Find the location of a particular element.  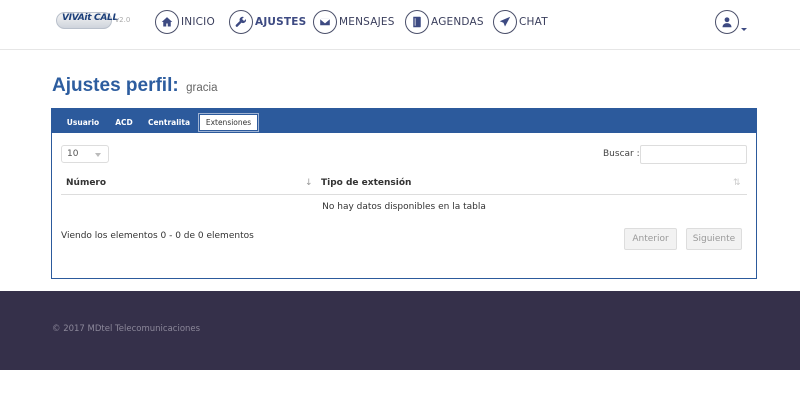

previous-page-button: Anterior is located at coordinates (650, 239).